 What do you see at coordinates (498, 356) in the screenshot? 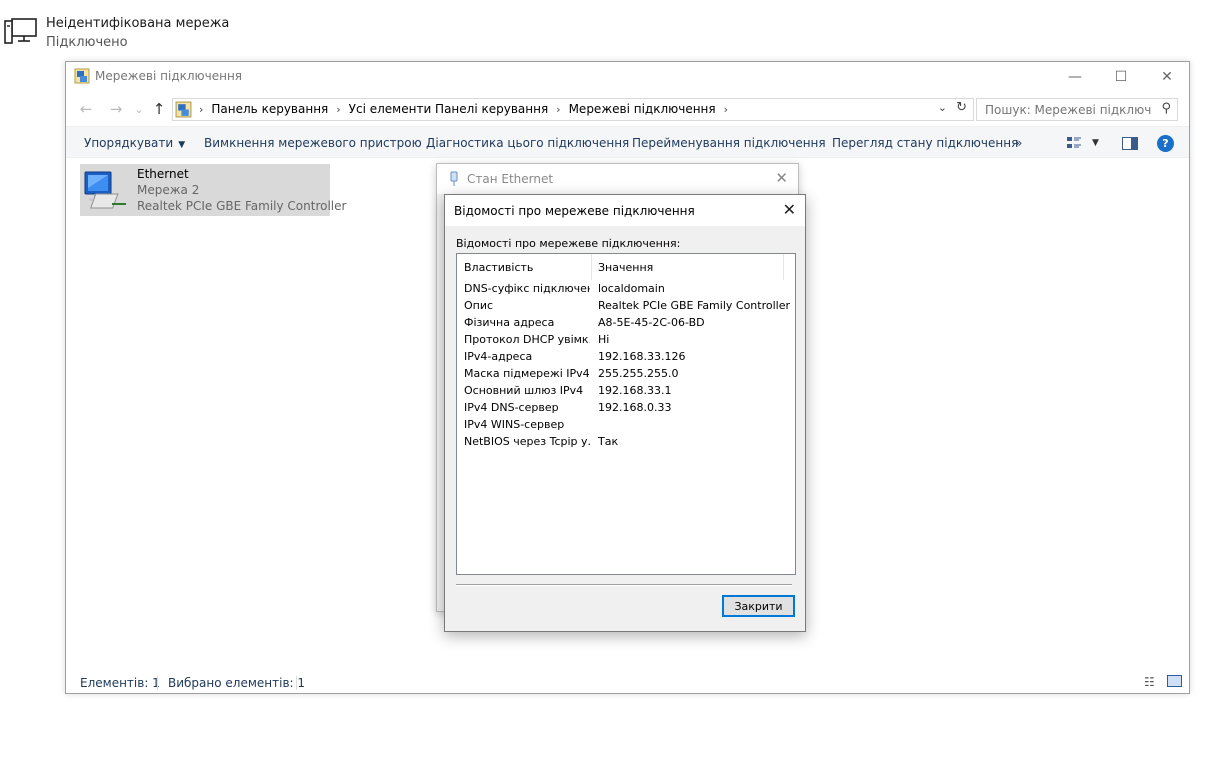
I see `property-name: IPv4-адреса` at bounding box center [498, 356].